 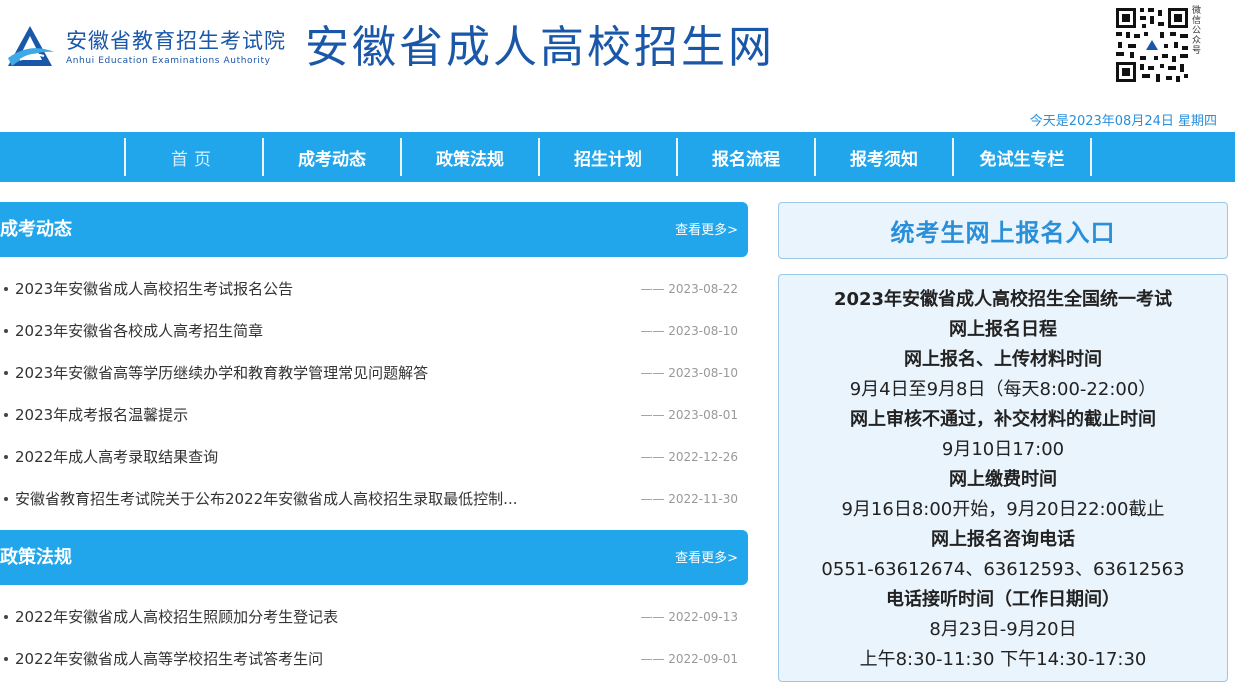 I want to click on schedule-item-label: 电话接听时间（工作日期间）, so click(x=1003, y=599).